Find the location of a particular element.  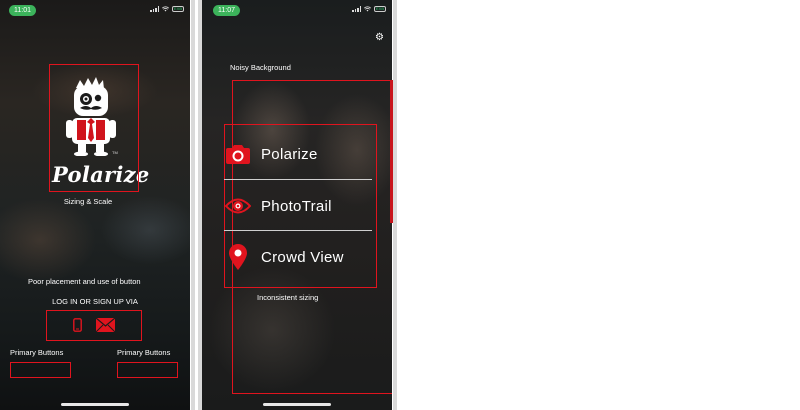

login-options is located at coordinates (94, 325).